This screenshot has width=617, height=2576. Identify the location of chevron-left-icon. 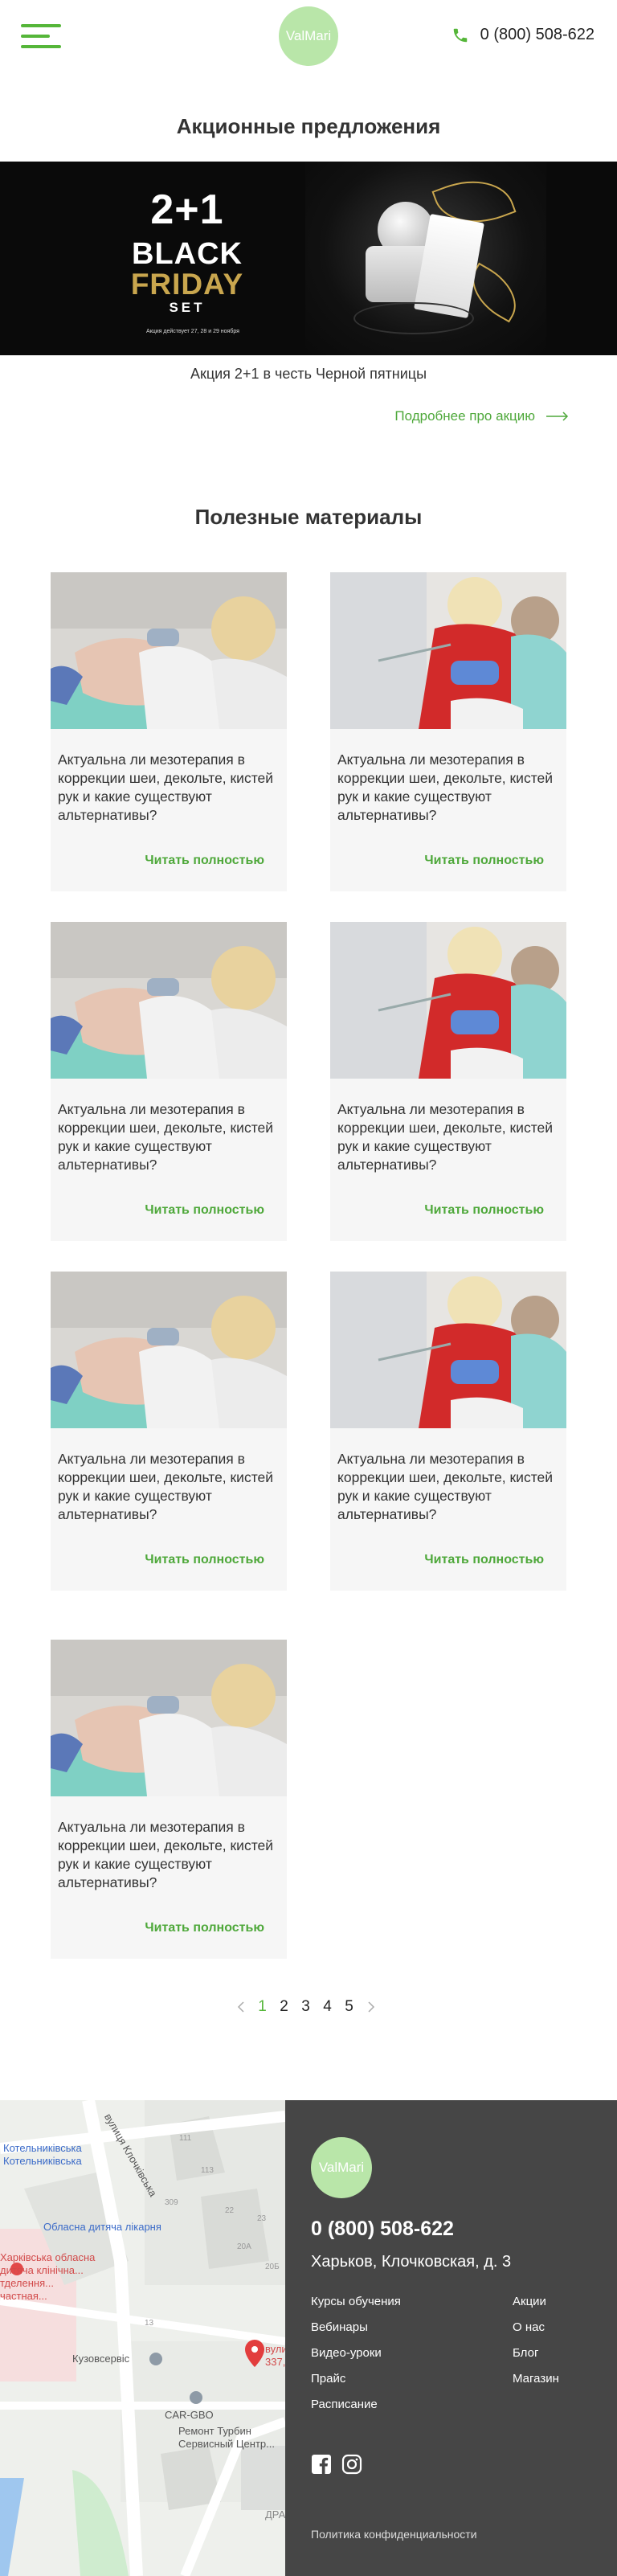
(240, 2007).